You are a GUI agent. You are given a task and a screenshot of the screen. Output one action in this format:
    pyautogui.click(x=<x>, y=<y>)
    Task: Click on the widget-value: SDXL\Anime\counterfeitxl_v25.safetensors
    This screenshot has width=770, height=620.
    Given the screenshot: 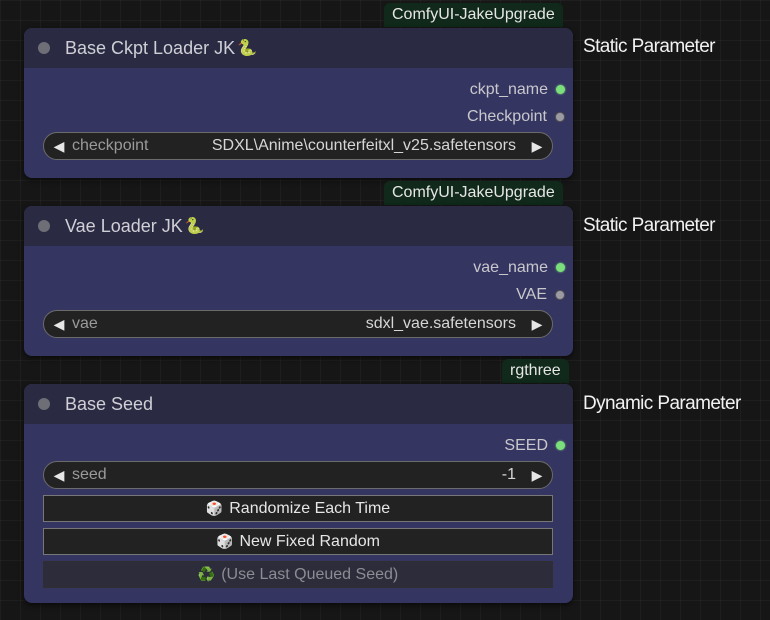 What is the action you would take?
    pyautogui.click(x=364, y=146)
    